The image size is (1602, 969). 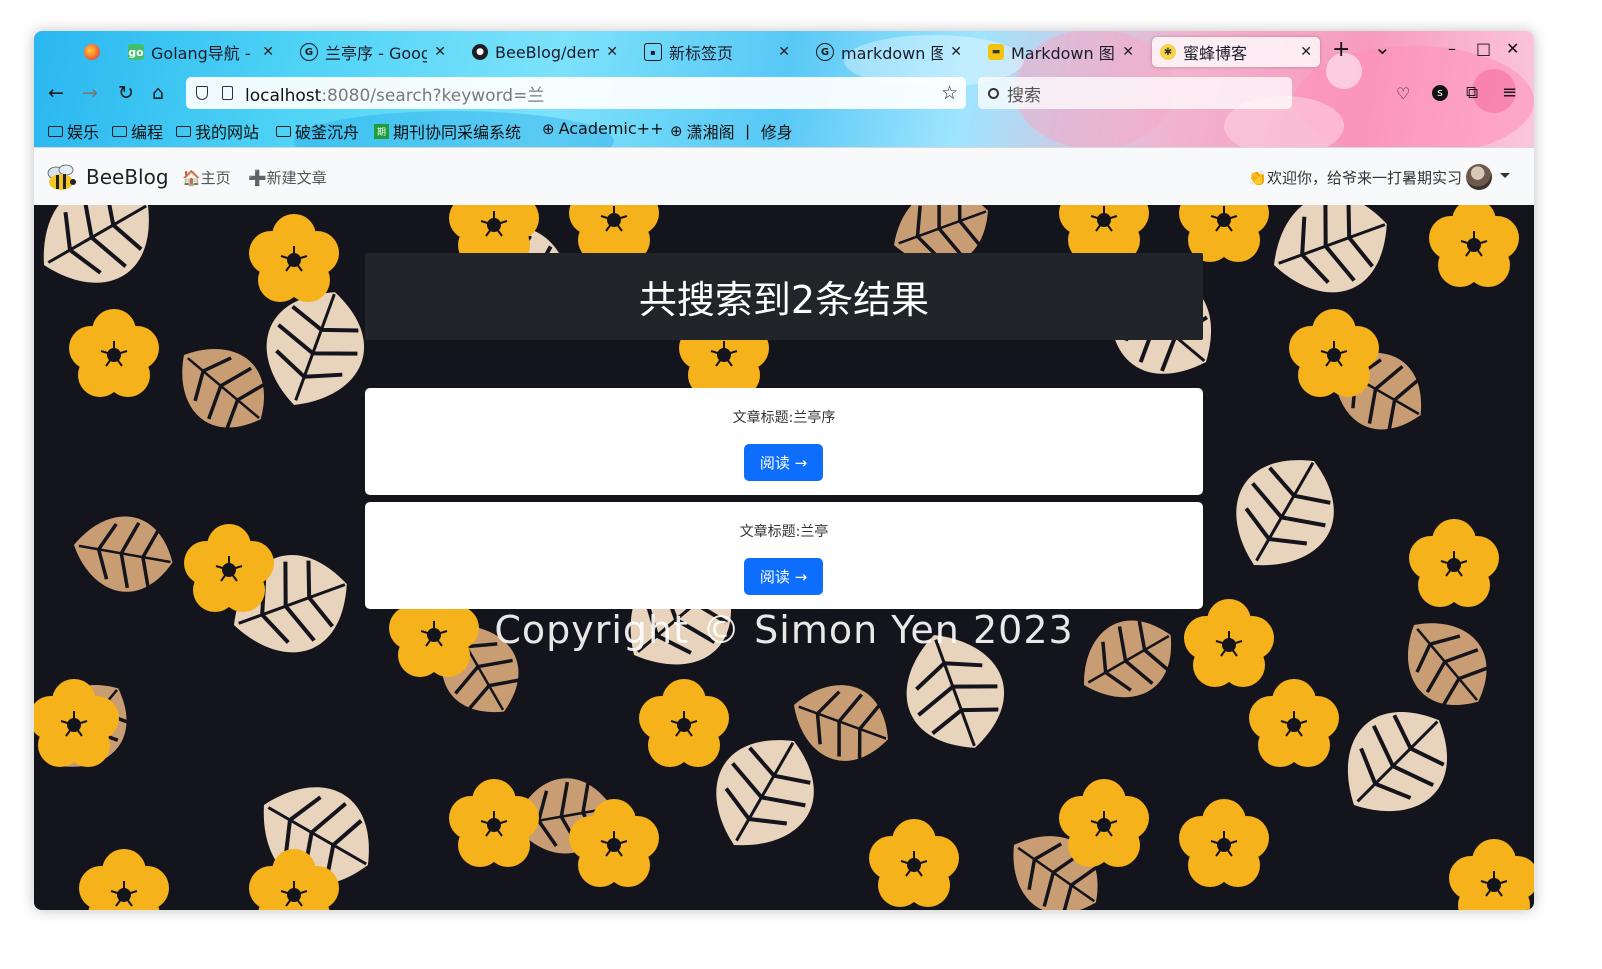 I want to click on tab-beeblog: ✱ 蜜蜂博客 ✕, so click(x=1236, y=52).